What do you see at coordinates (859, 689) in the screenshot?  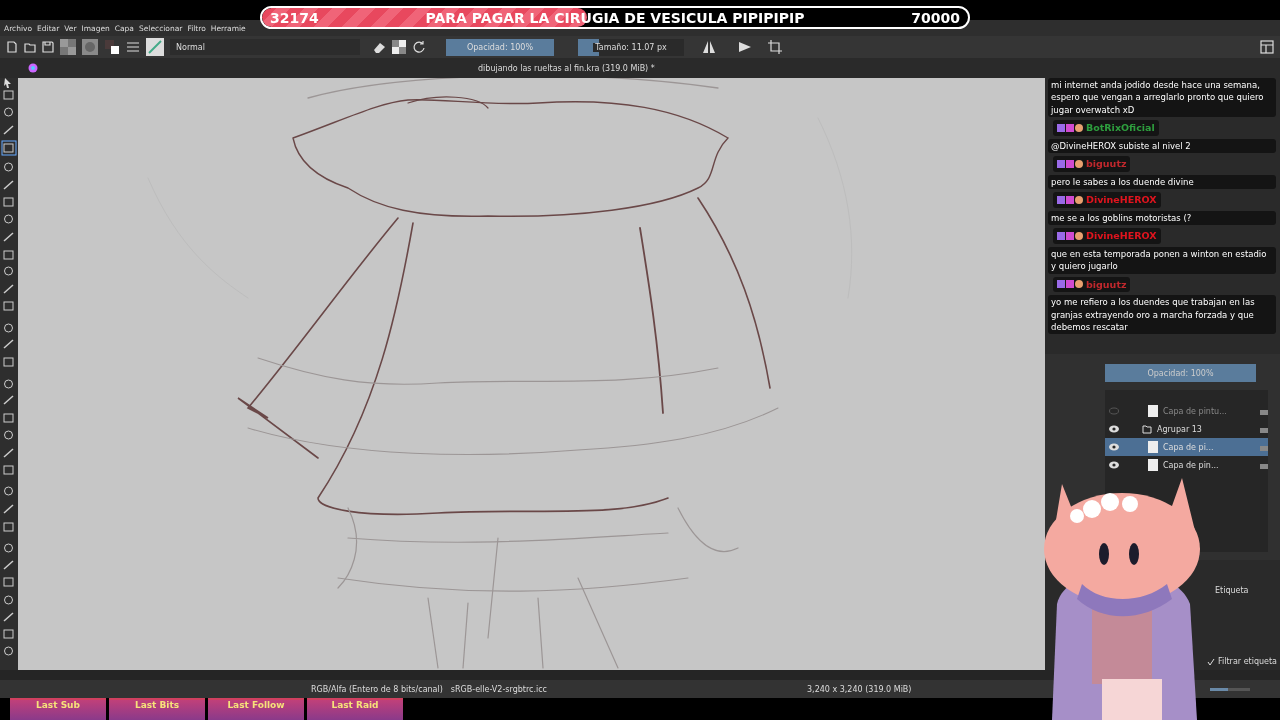 I see `image-size-label: 3,240 x 3,240 (319.0 MiB)` at bounding box center [859, 689].